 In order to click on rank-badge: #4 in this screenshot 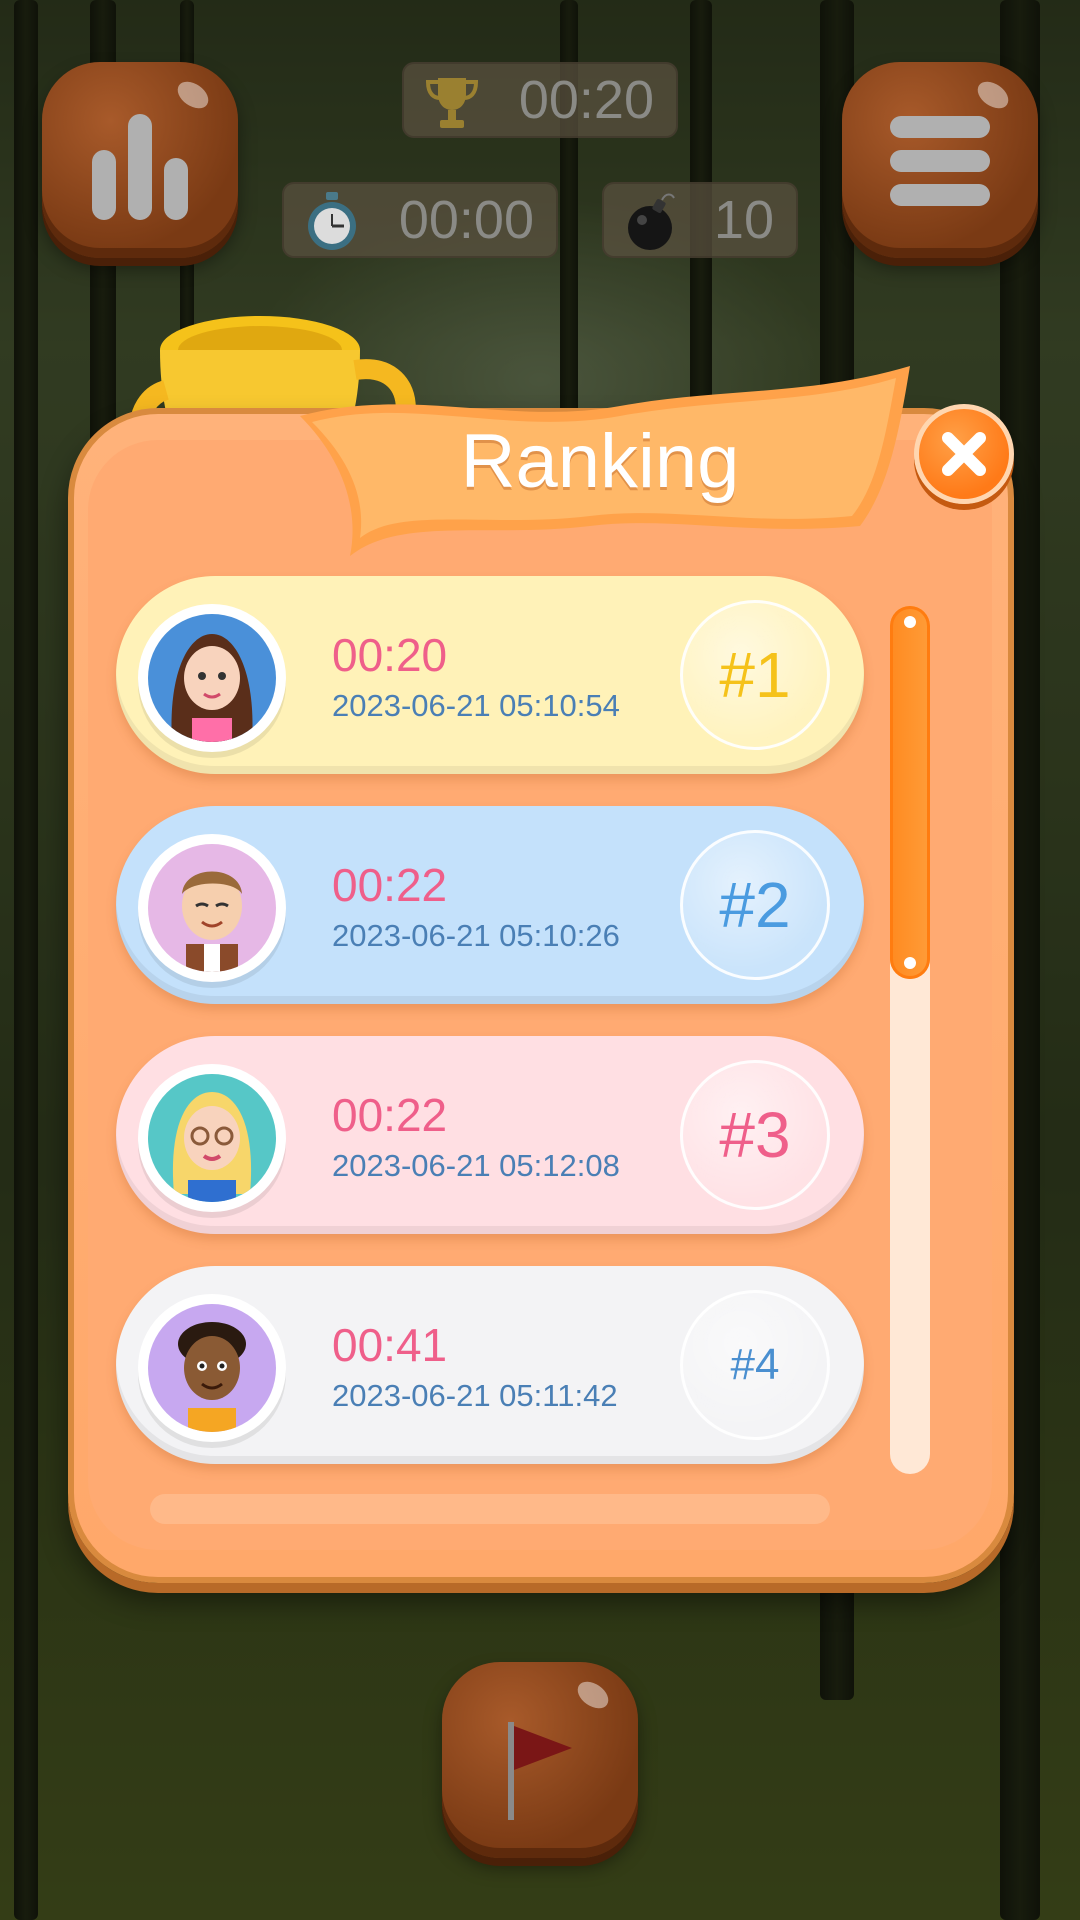, I will do `click(755, 1365)`.